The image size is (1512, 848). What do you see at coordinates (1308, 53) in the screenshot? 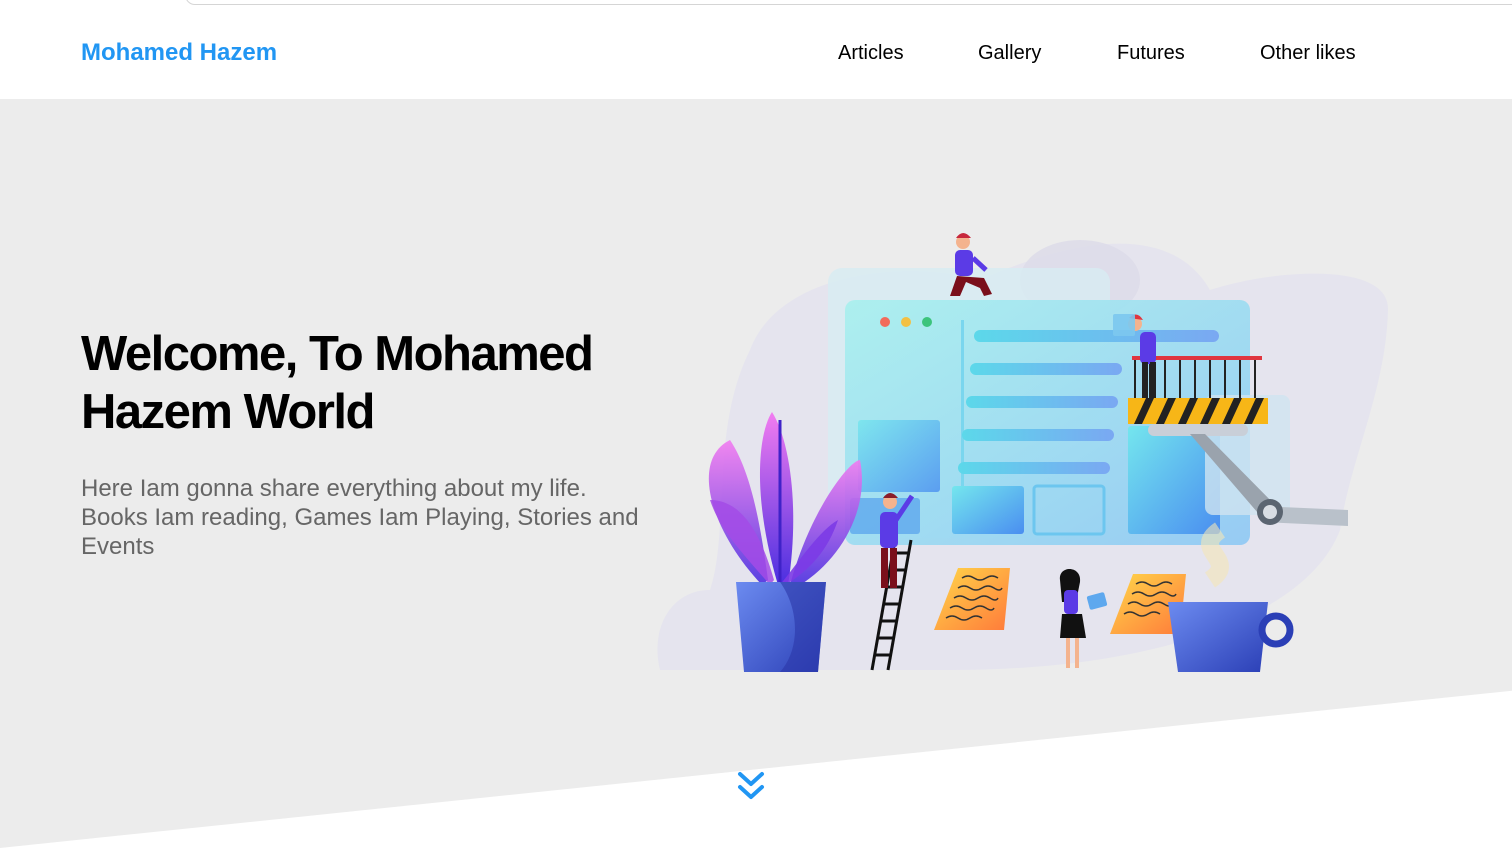
I see `nav-link-other-likes: Other likes` at bounding box center [1308, 53].